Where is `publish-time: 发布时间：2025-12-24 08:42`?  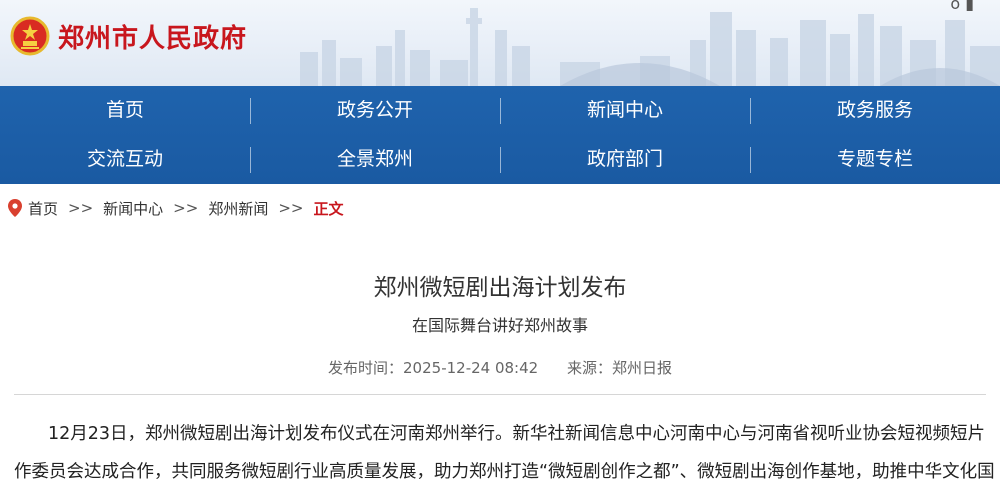 publish-time: 发布时间：2025-12-24 08:42 is located at coordinates (433, 368).